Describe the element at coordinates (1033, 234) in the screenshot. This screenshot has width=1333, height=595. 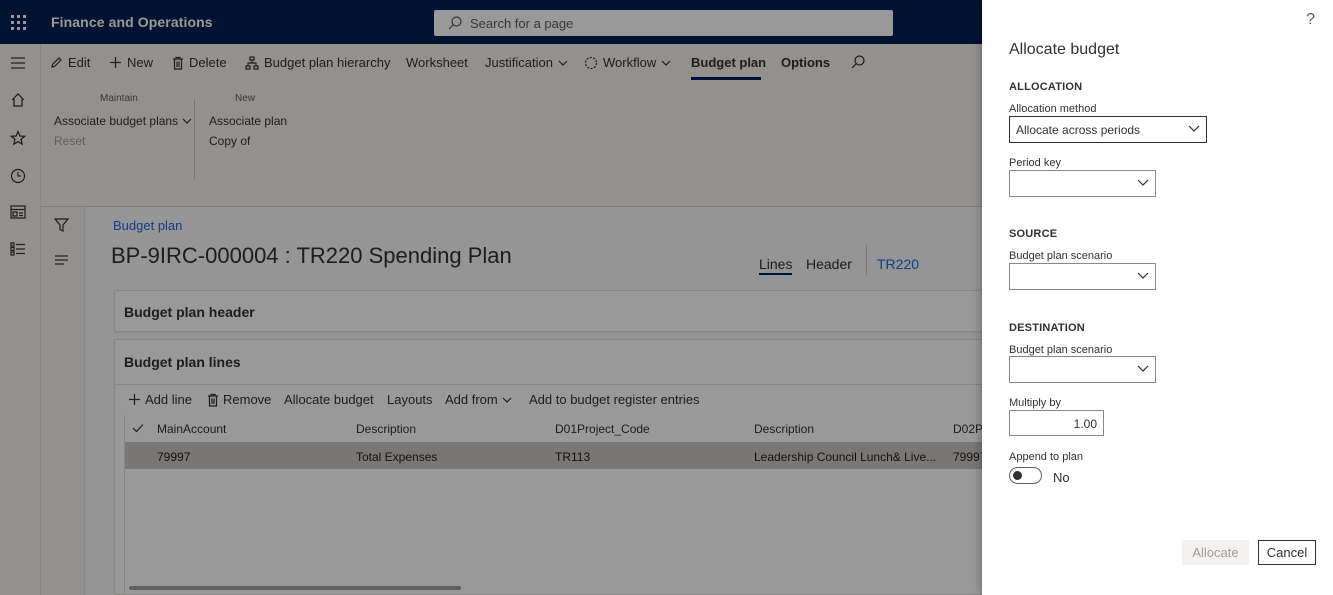
I see `section-title-source: SOURCE` at that location.